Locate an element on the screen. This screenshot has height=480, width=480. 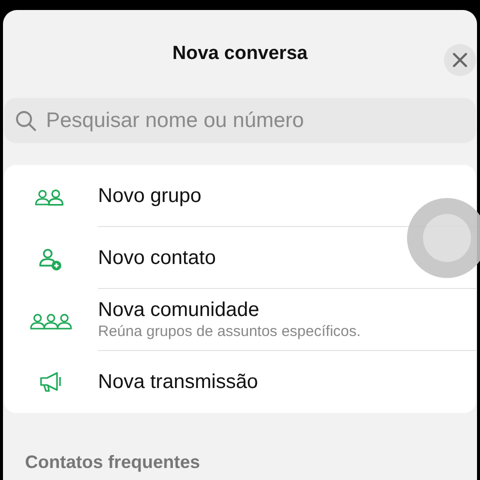
close-icon is located at coordinates (460, 60).